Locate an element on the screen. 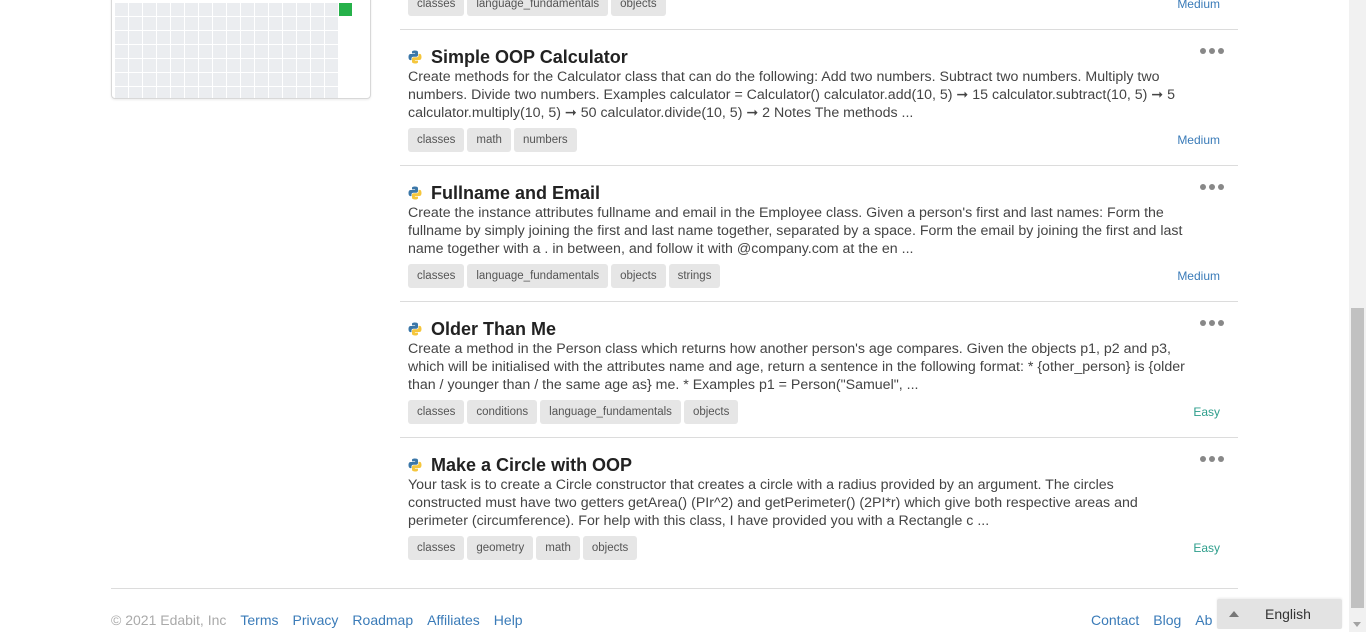 The width and height of the screenshot is (1366, 632). page-scrollbar is located at coordinates (1357, 316).